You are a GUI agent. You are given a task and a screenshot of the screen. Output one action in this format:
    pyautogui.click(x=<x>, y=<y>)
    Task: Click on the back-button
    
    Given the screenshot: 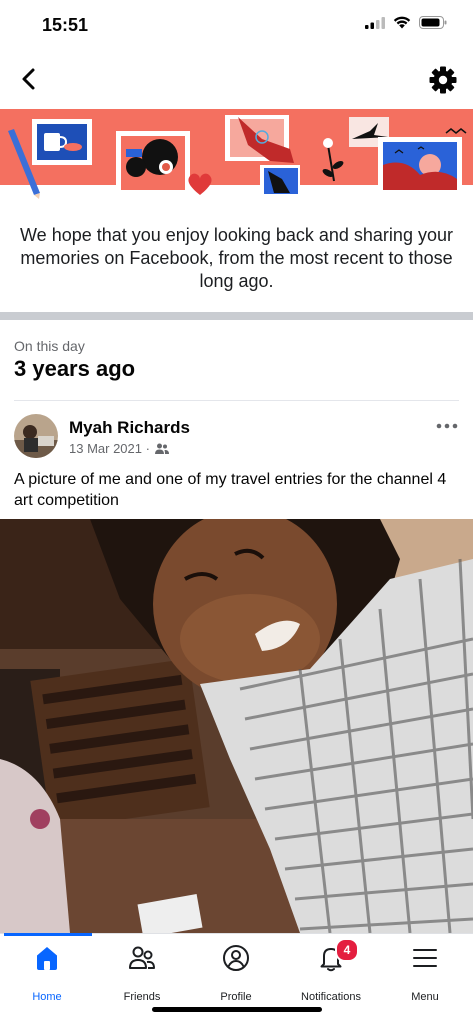 What is the action you would take?
    pyautogui.click(x=29, y=79)
    